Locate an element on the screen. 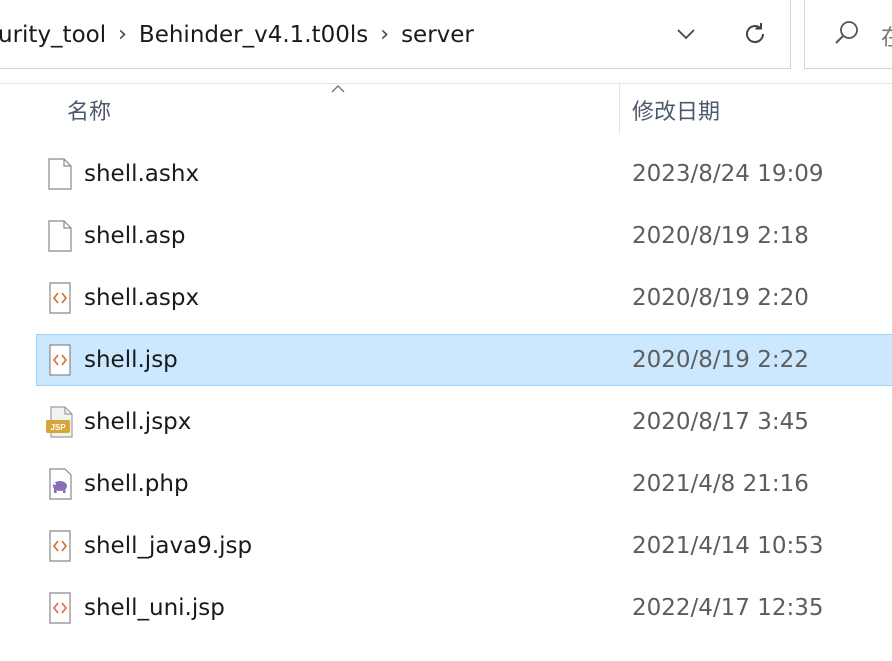  file-name: shell.jspx is located at coordinates (138, 422).